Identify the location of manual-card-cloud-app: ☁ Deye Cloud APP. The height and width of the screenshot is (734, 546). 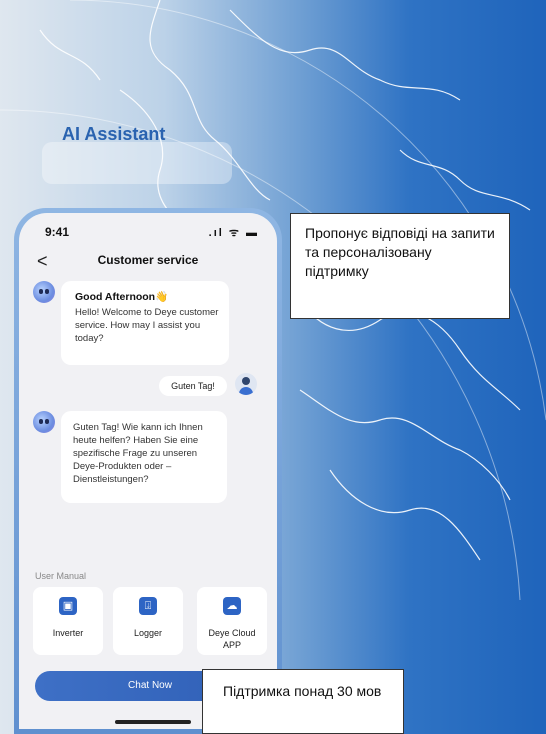
(232, 621).